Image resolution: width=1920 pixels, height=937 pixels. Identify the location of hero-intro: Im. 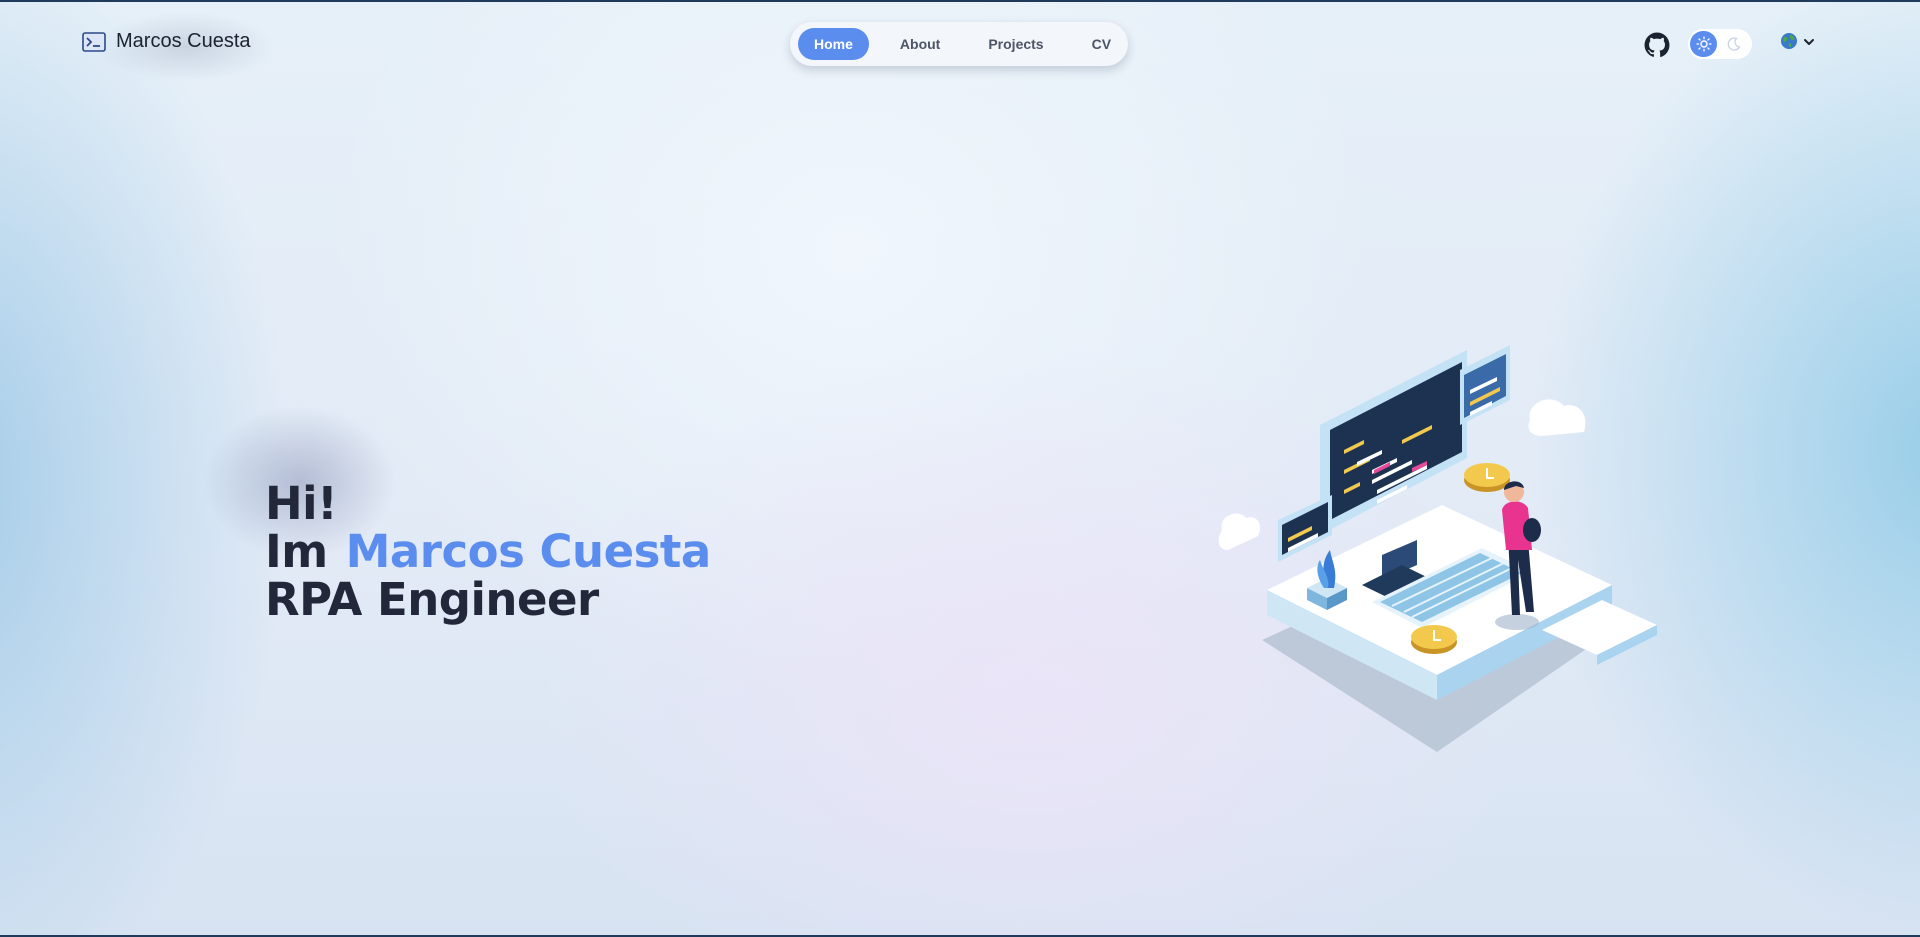
(296, 551).